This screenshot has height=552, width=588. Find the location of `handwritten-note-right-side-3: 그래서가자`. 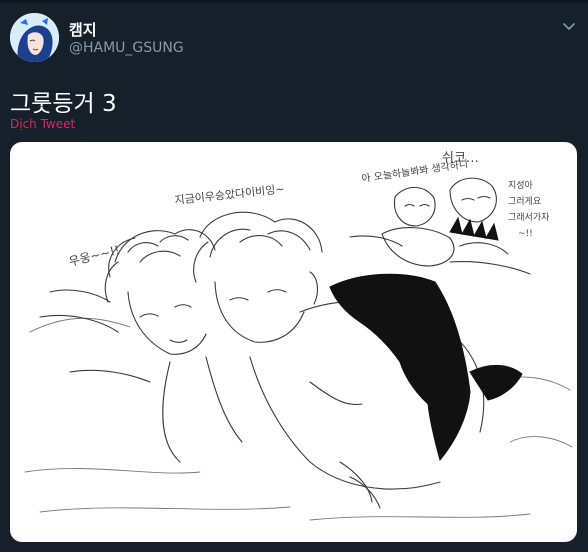

handwritten-note-right-side-3: 그래서가자 is located at coordinates (529, 217).